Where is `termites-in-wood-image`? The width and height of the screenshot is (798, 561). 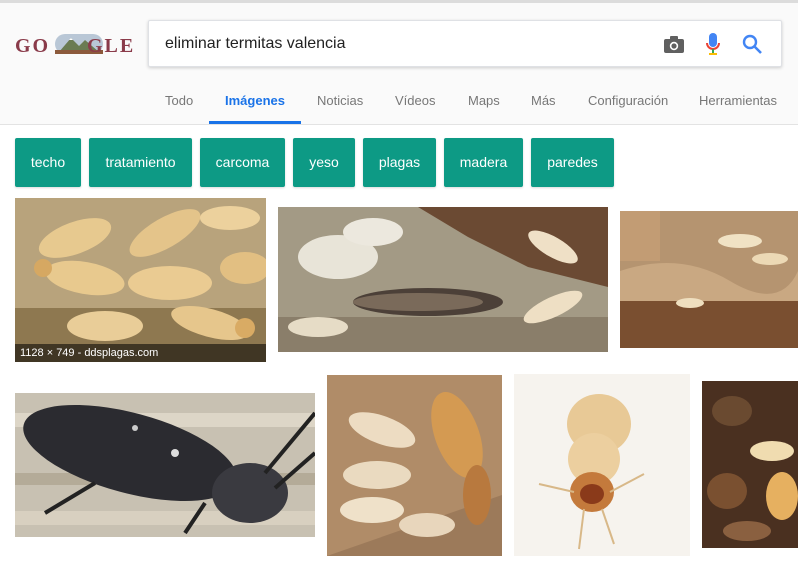
termites-in-wood-image is located at coordinates (709, 279).